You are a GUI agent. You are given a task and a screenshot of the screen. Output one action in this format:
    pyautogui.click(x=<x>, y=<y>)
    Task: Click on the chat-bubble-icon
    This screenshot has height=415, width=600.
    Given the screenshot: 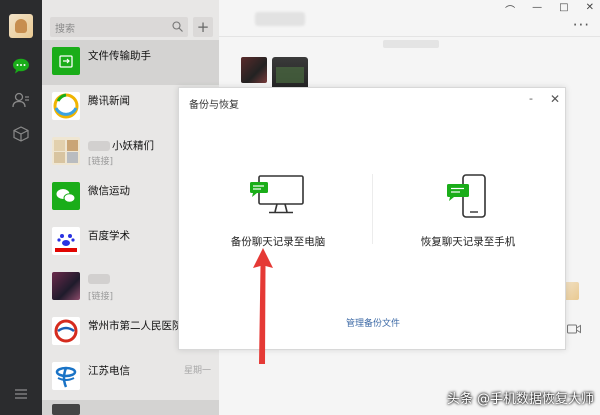 What is the action you would take?
    pyautogui.click(x=21, y=66)
    